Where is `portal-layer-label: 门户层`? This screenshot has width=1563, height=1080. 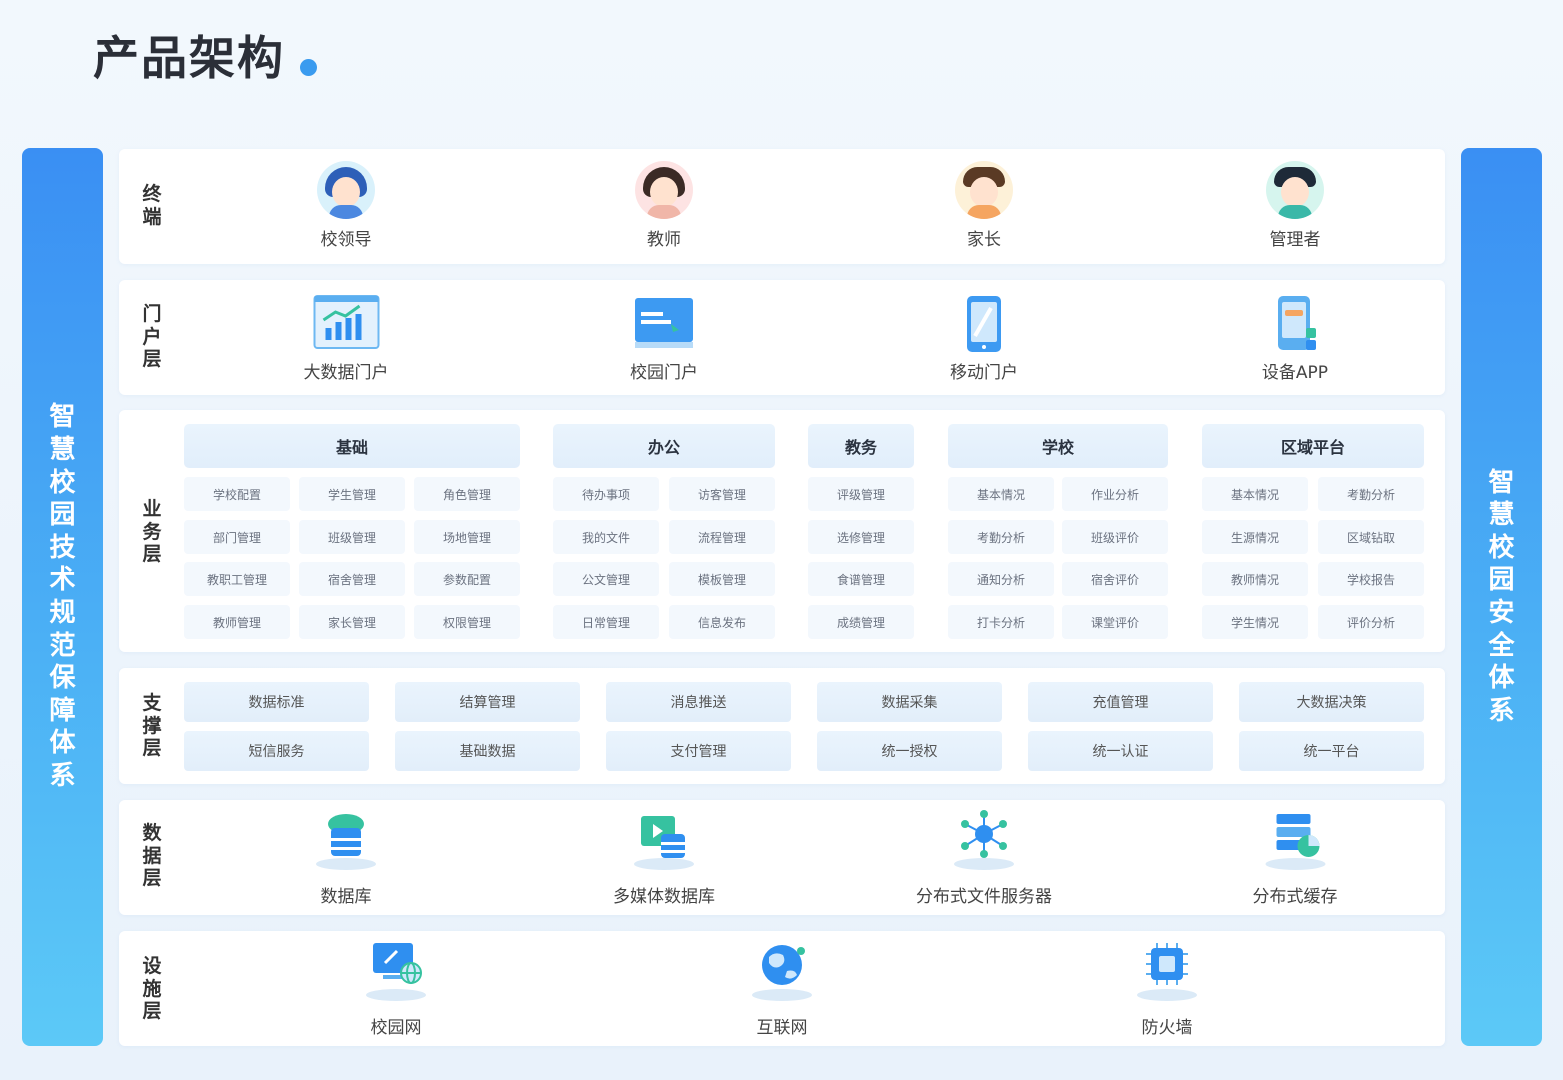
portal-layer-label: 门户层 is located at coordinates (152, 337).